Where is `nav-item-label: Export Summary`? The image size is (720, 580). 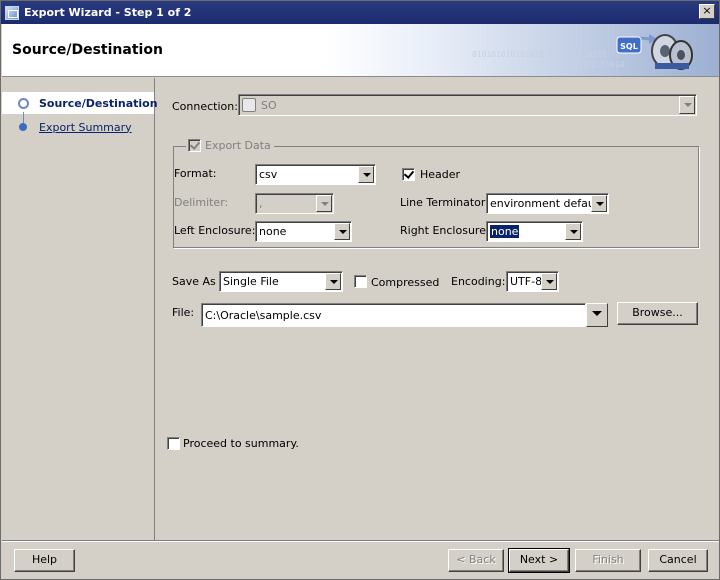 nav-item-label: Export Summary is located at coordinates (85, 127).